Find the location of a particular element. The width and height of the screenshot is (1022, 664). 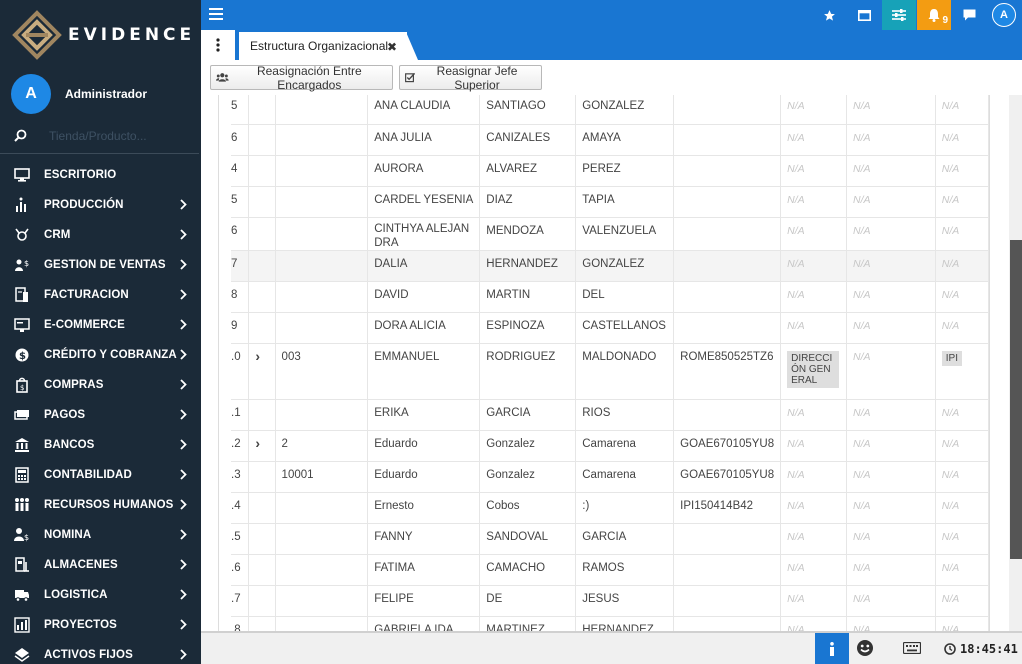

messages-button is located at coordinates (969, 15).